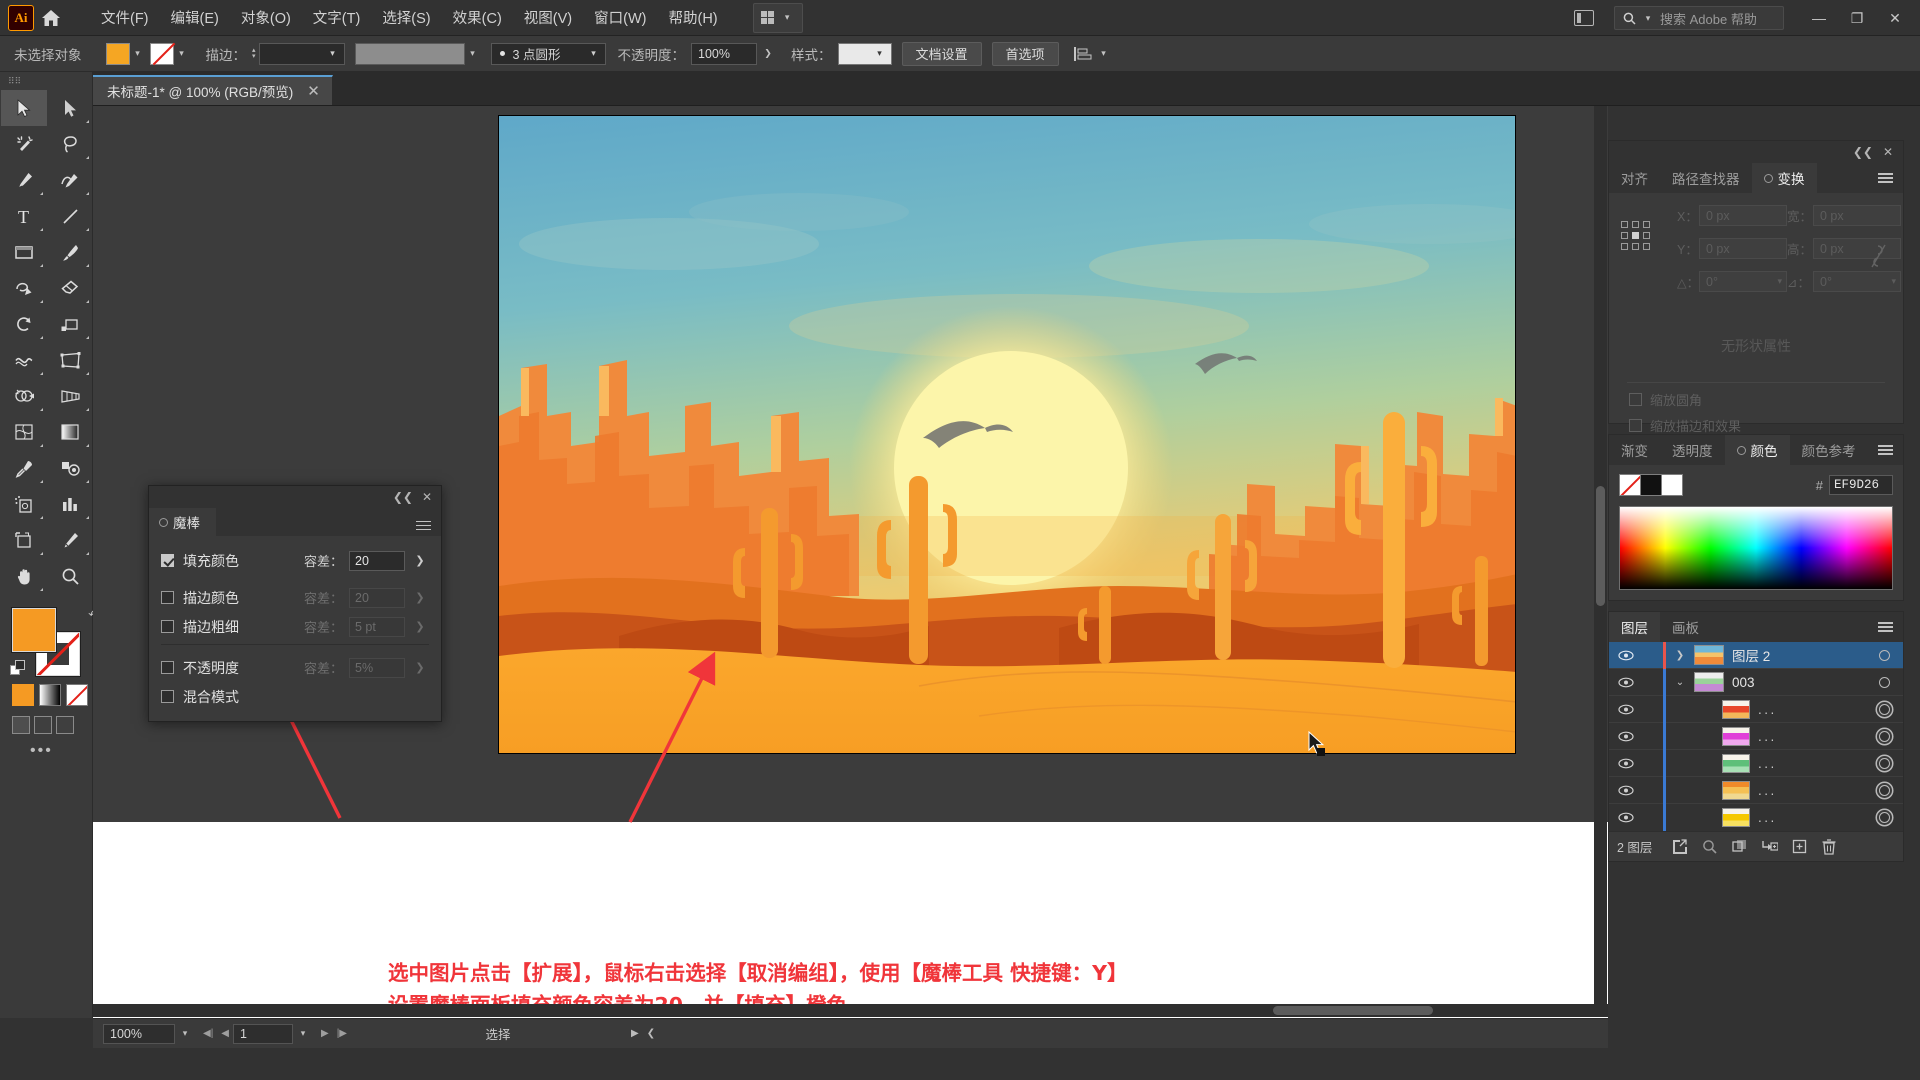 The height and width of the screenshot is (1080, 1920). What do you see at coordinates (1680, 655) in the screenshot?
I see `expand-arrow-icon: ❯` at bounding box center [1680, 655].